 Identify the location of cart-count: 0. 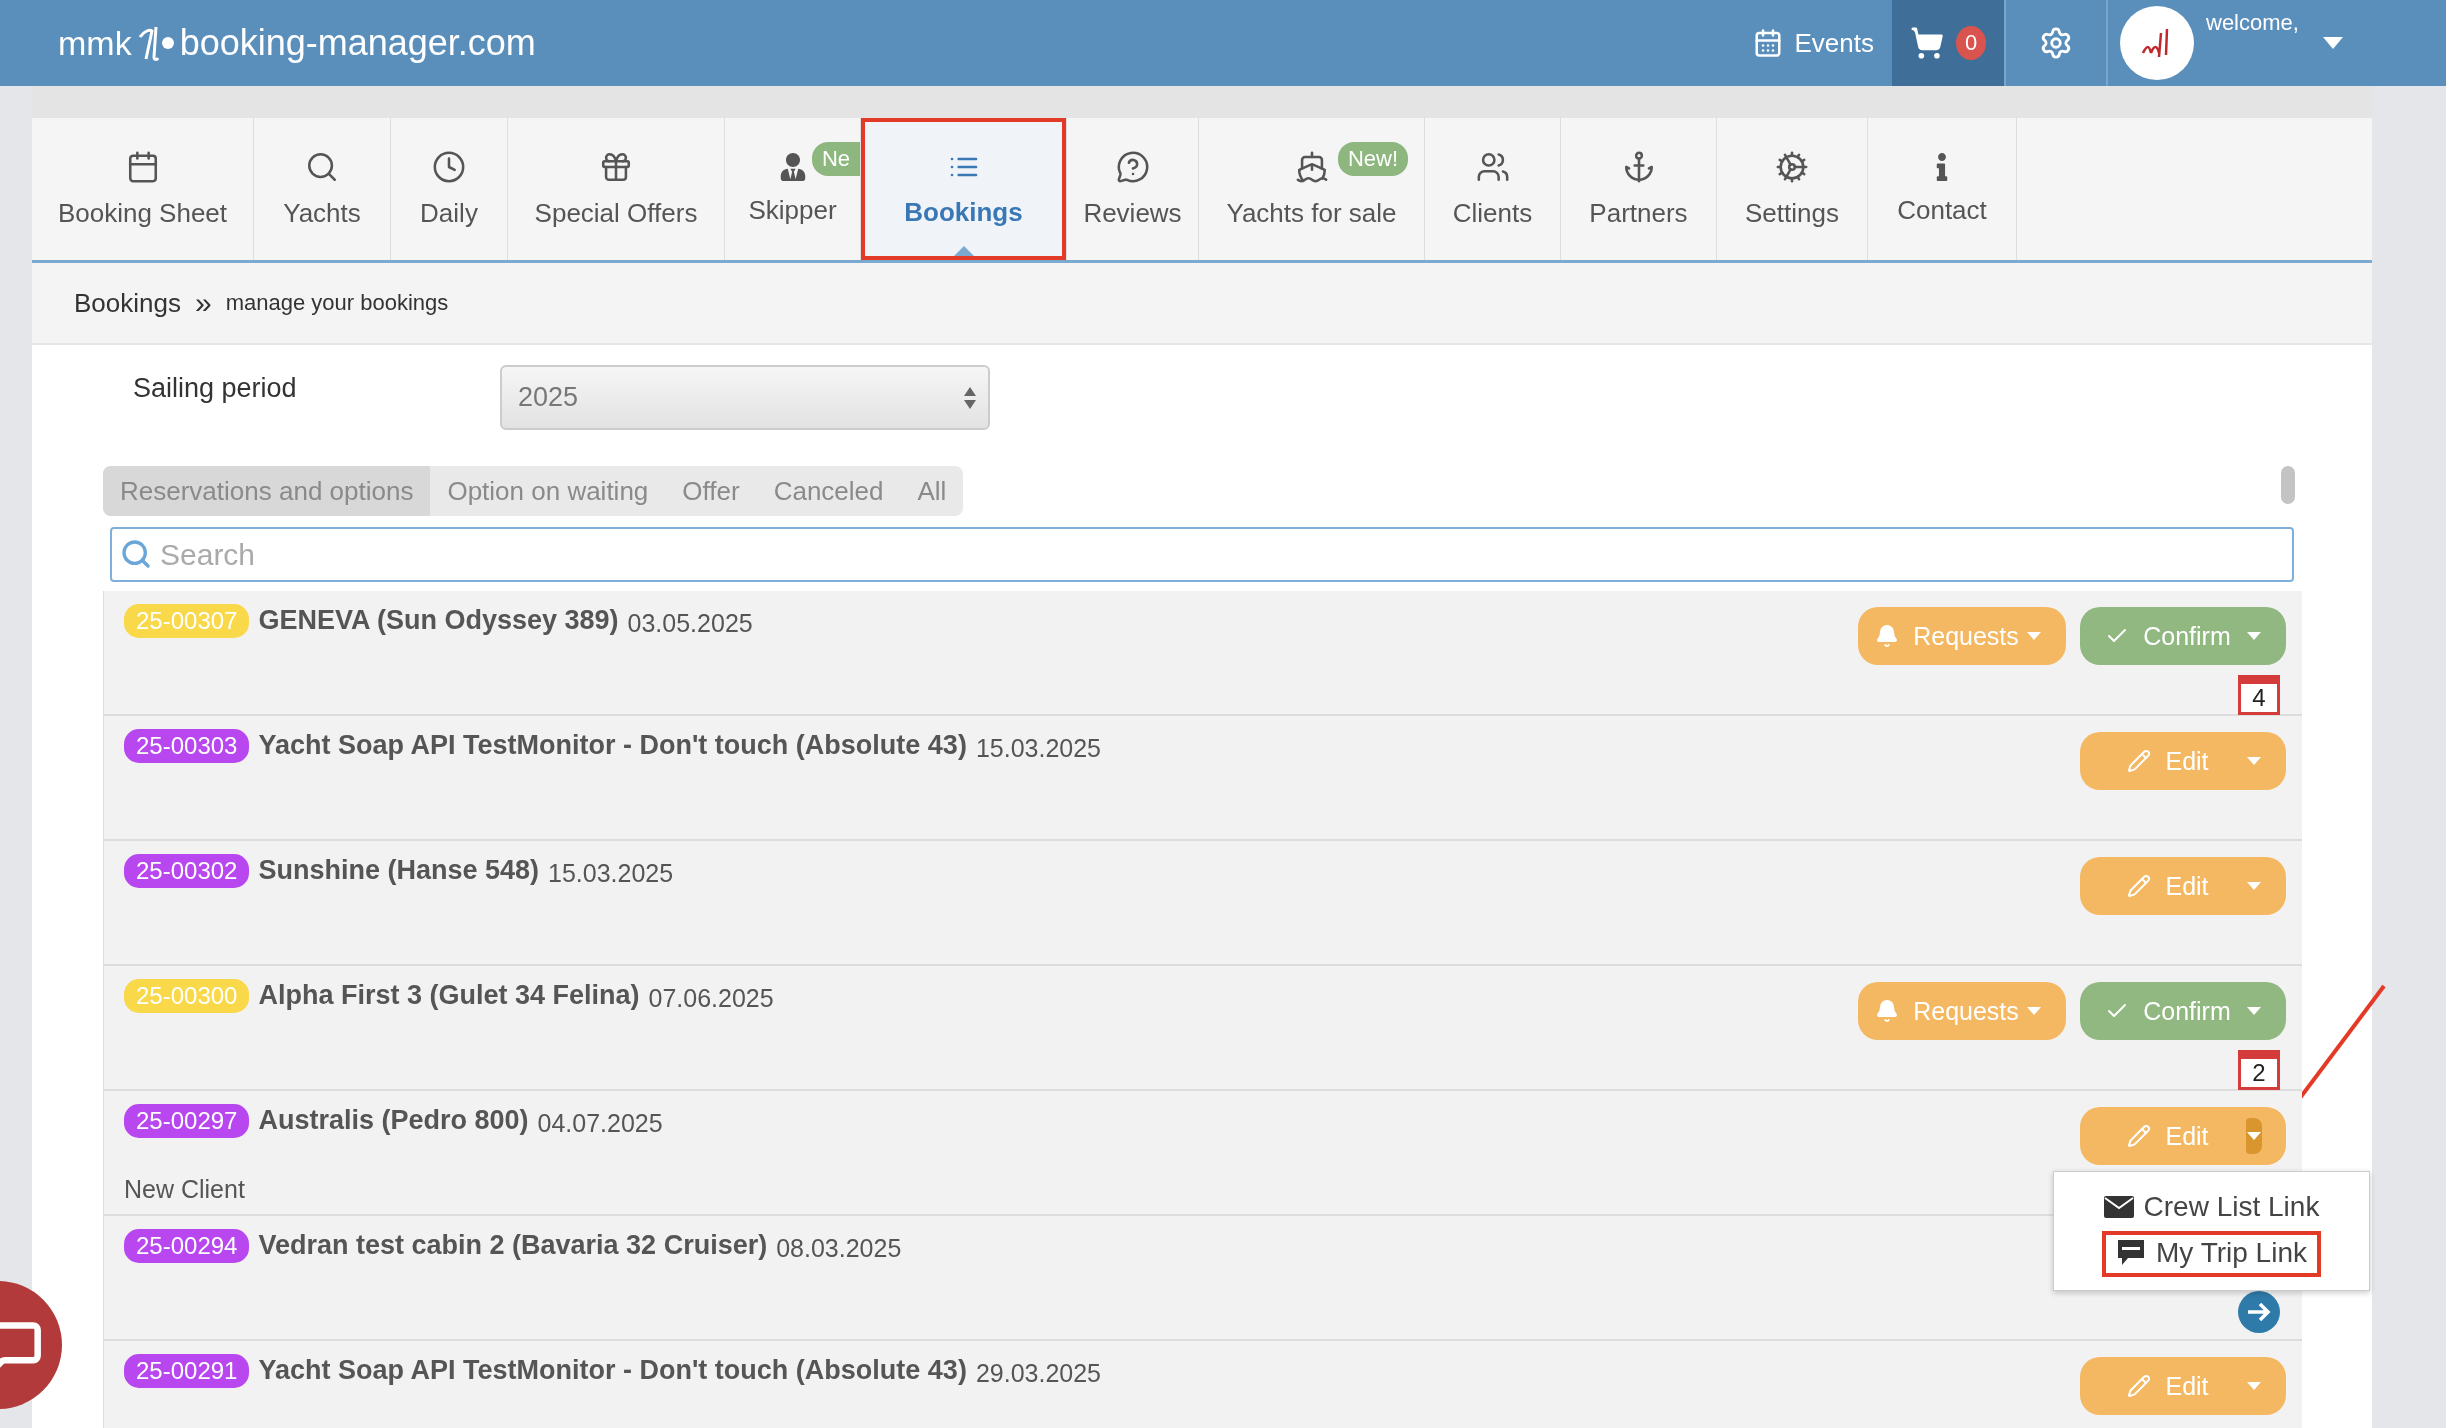
(1971, 43).